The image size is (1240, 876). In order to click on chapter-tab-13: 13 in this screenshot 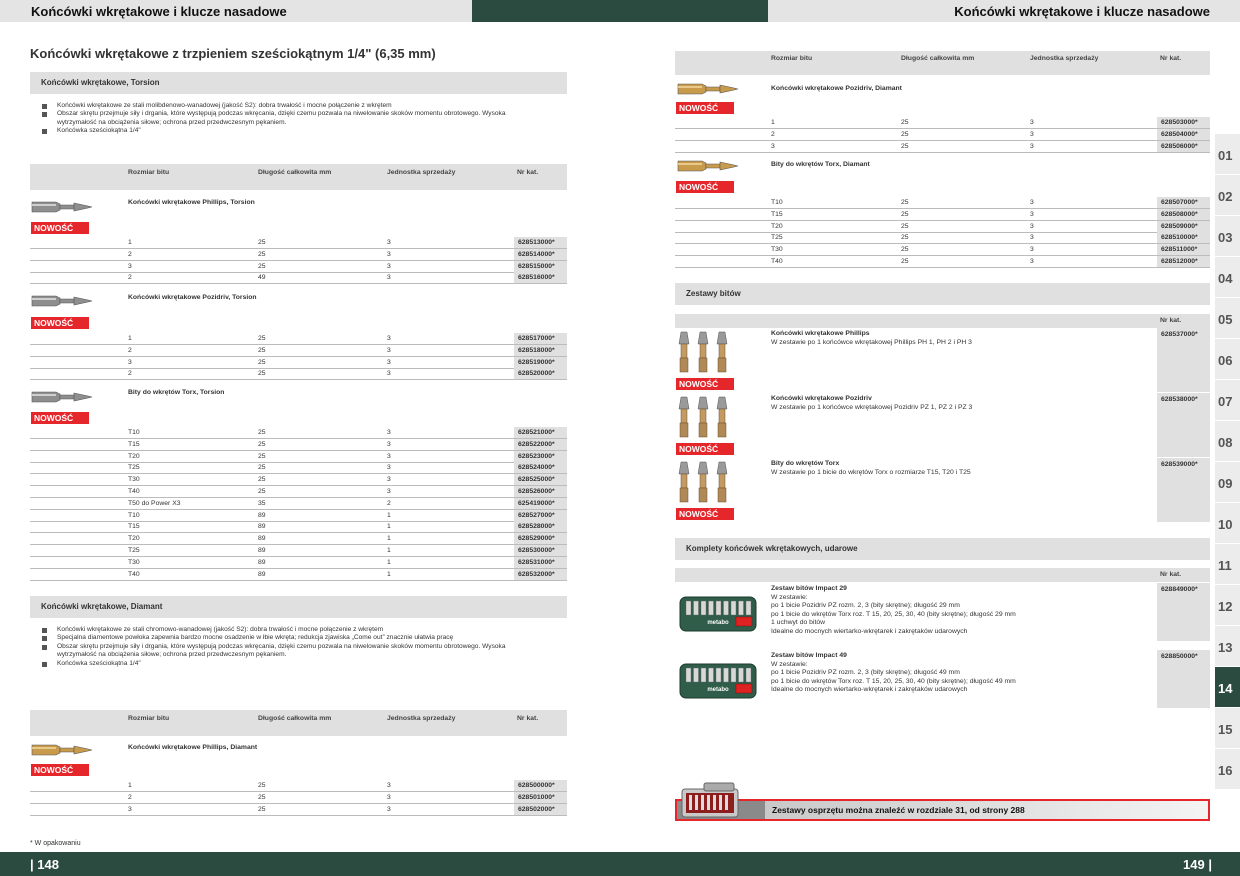, I will do `click(1227, 646)`.